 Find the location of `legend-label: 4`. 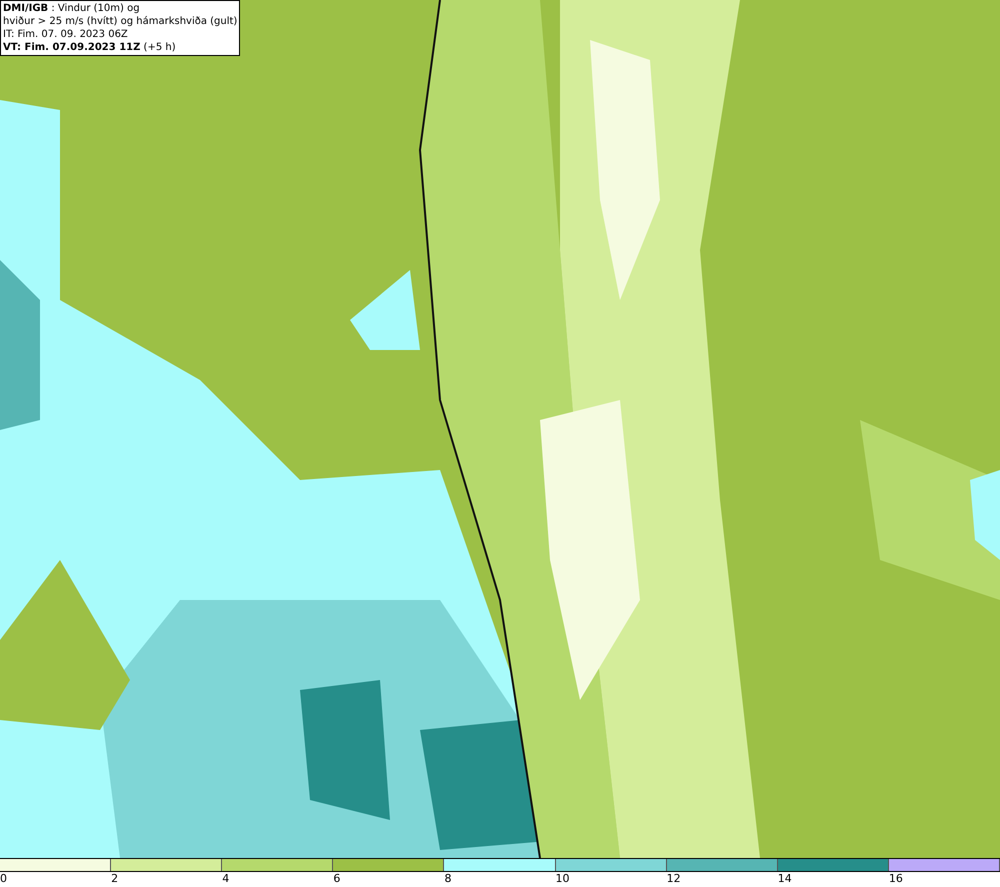

legend-label: 4 is located at coordinates (226, 879).